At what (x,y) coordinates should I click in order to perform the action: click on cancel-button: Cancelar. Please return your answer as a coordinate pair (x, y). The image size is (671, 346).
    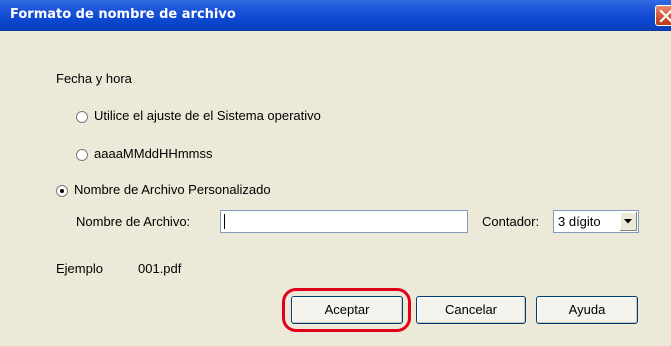
    Looking at the image, I should click on (471, 310).